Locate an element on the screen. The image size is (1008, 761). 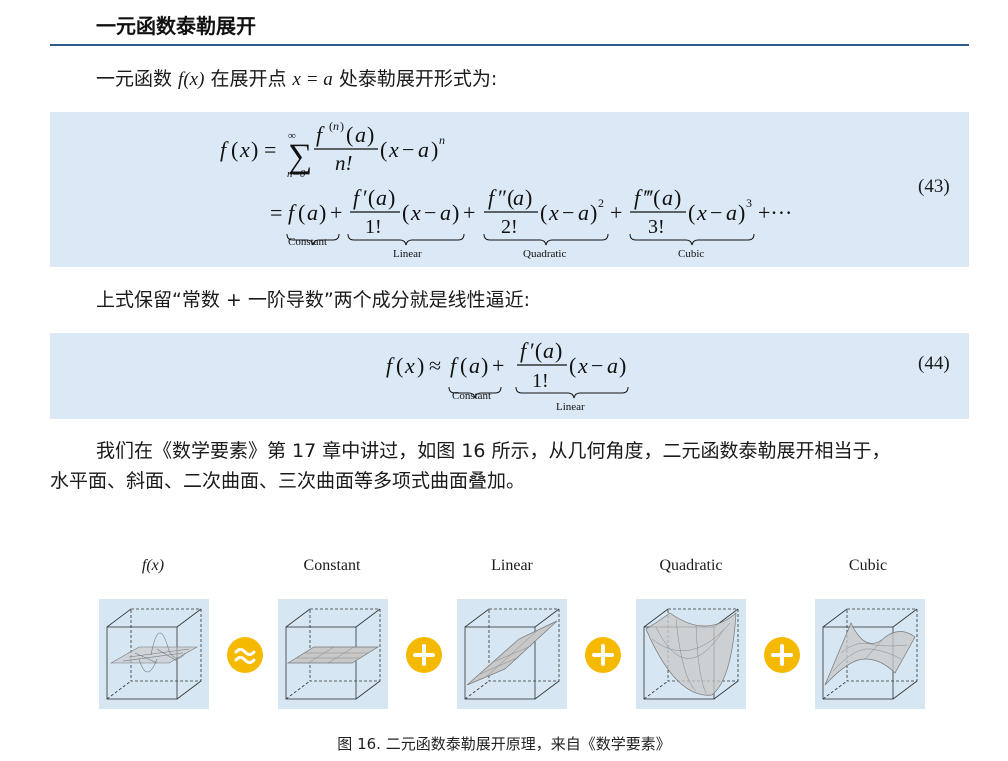
equation-43-number: (43) is located at coordinates (934, 186).